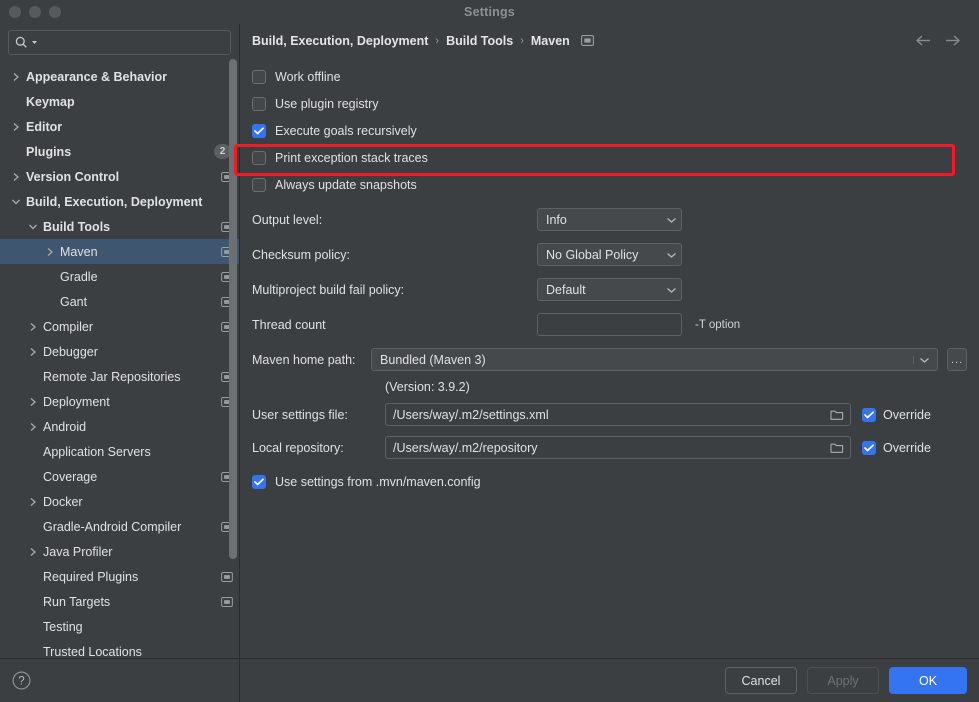  Describe the element at coordinates (609, 157) in the screenshot. I see `checkbox-row-print-exception-stack-traces: Print exception stack traces` at that location.